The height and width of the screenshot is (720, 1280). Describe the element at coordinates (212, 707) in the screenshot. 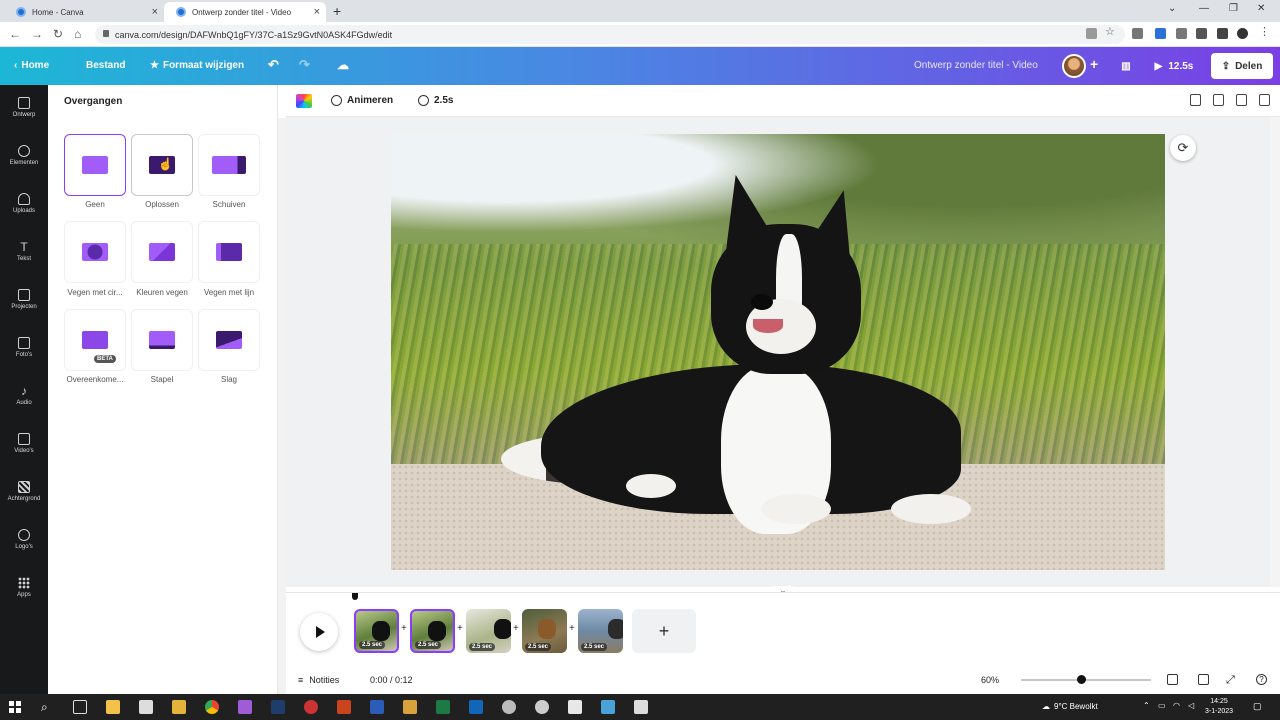

I see `chrome-icon` at that location.